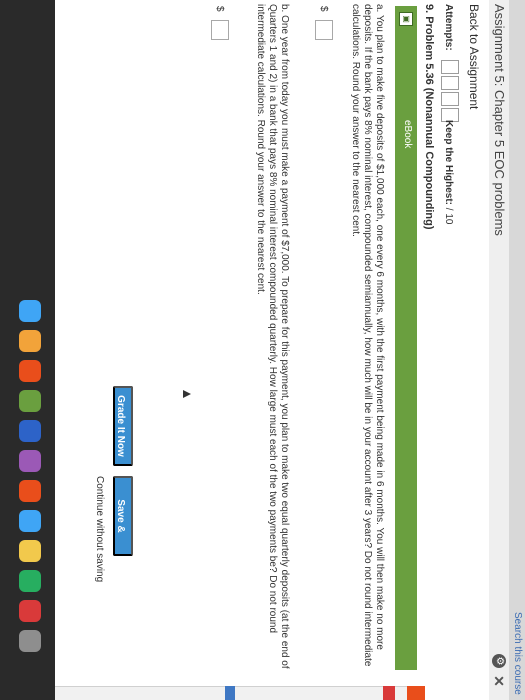 This screenshot has width=525, height=700. Describe the element at coordinates (407, 134) in the screenshot. I see `ebook-label: eBook` at that location.